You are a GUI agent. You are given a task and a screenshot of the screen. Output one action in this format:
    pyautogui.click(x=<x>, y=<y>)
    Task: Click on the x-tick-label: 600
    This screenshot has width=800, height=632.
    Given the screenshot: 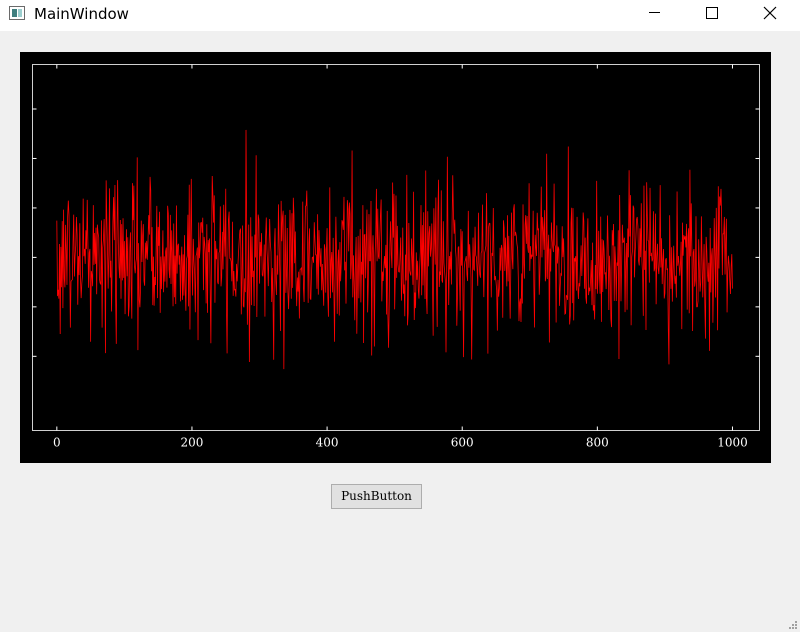 What is the action you would take?
    pyautogui.click(x=462, y=443)
    